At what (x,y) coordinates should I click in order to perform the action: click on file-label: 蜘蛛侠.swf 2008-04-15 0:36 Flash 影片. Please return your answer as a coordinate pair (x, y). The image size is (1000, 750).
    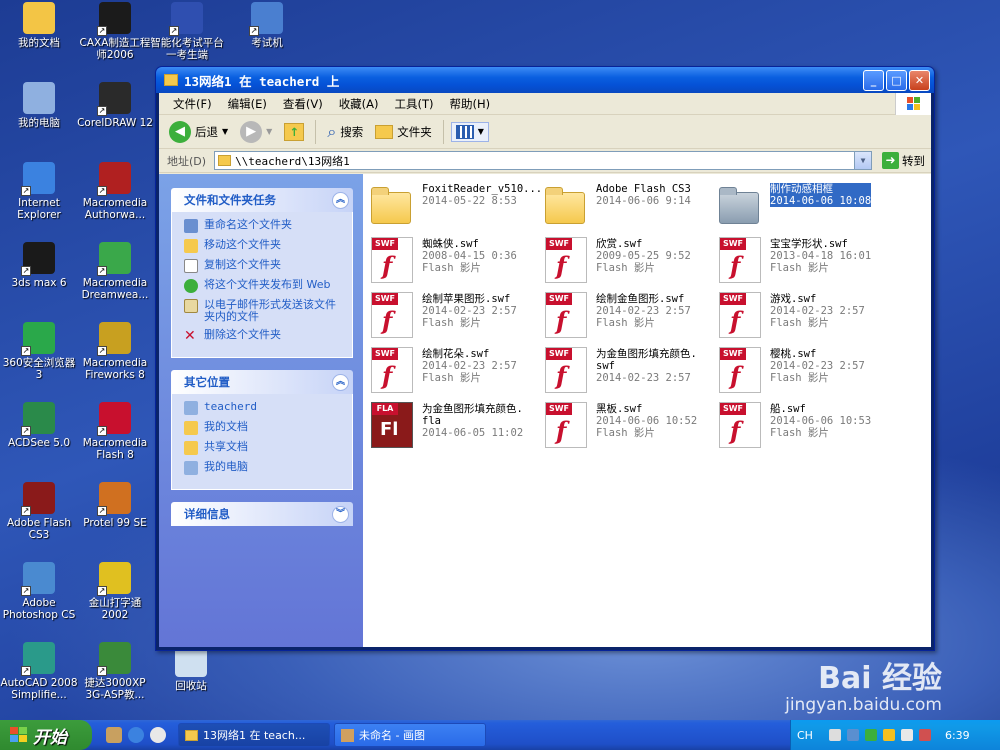
    Looking at the image, I should click on (469, 262).